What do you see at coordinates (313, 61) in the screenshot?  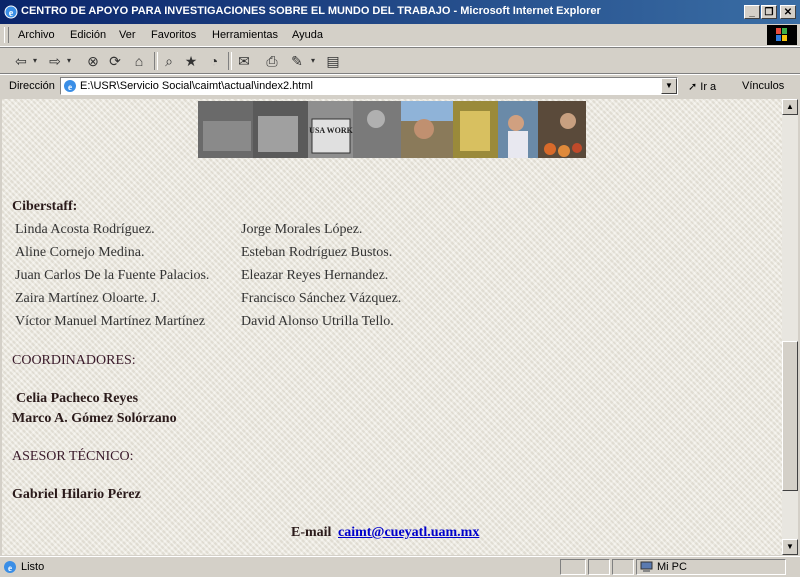 I see `edit-dropdown-icon: ▾` at bounding box center [313, 61].